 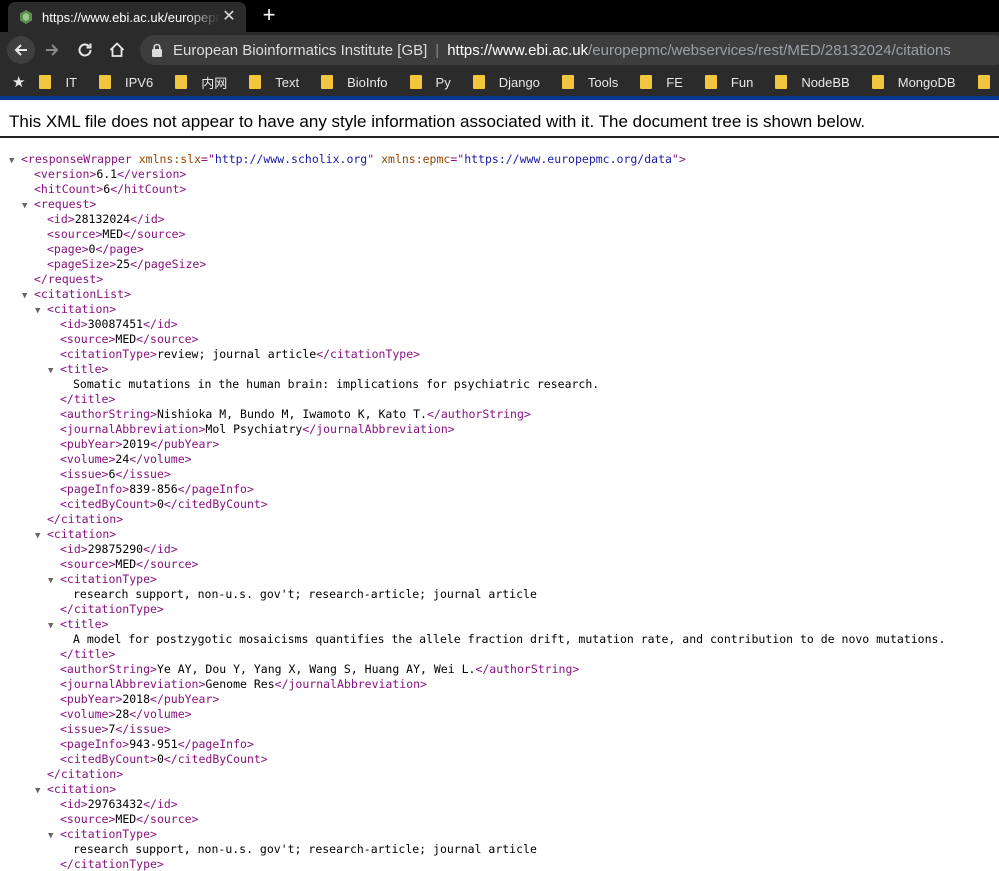 What do you see at coordinates (82, 789) in the screenshot?
I see `xml-tag: <citation>` at bounding box center [82, 789].